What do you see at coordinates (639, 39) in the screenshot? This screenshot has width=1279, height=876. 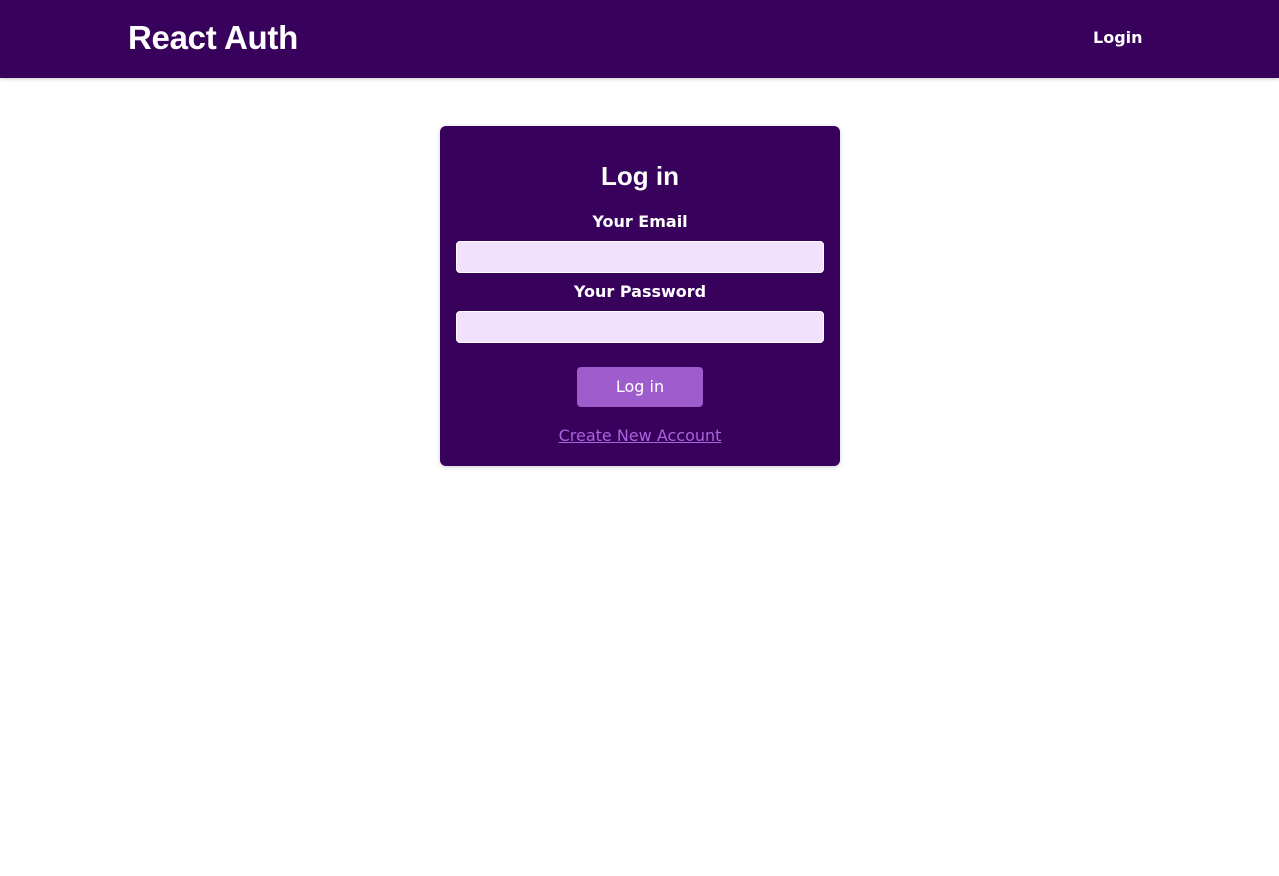 I see `main-header: React Auth Login` at bounding box center [639, 39].